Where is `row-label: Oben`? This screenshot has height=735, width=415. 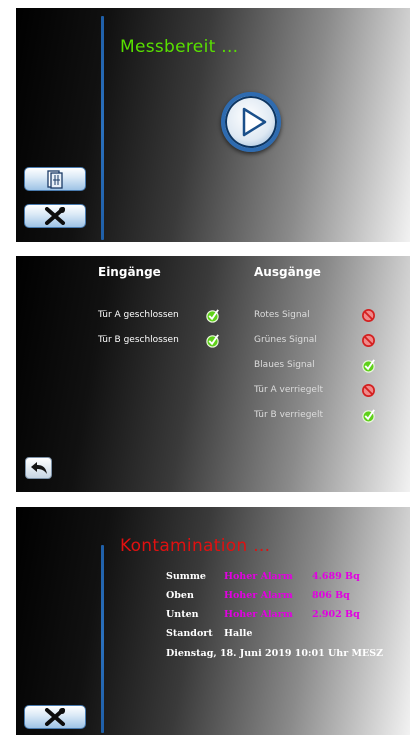
row-label: Oben is located at coordinates (180, 595).